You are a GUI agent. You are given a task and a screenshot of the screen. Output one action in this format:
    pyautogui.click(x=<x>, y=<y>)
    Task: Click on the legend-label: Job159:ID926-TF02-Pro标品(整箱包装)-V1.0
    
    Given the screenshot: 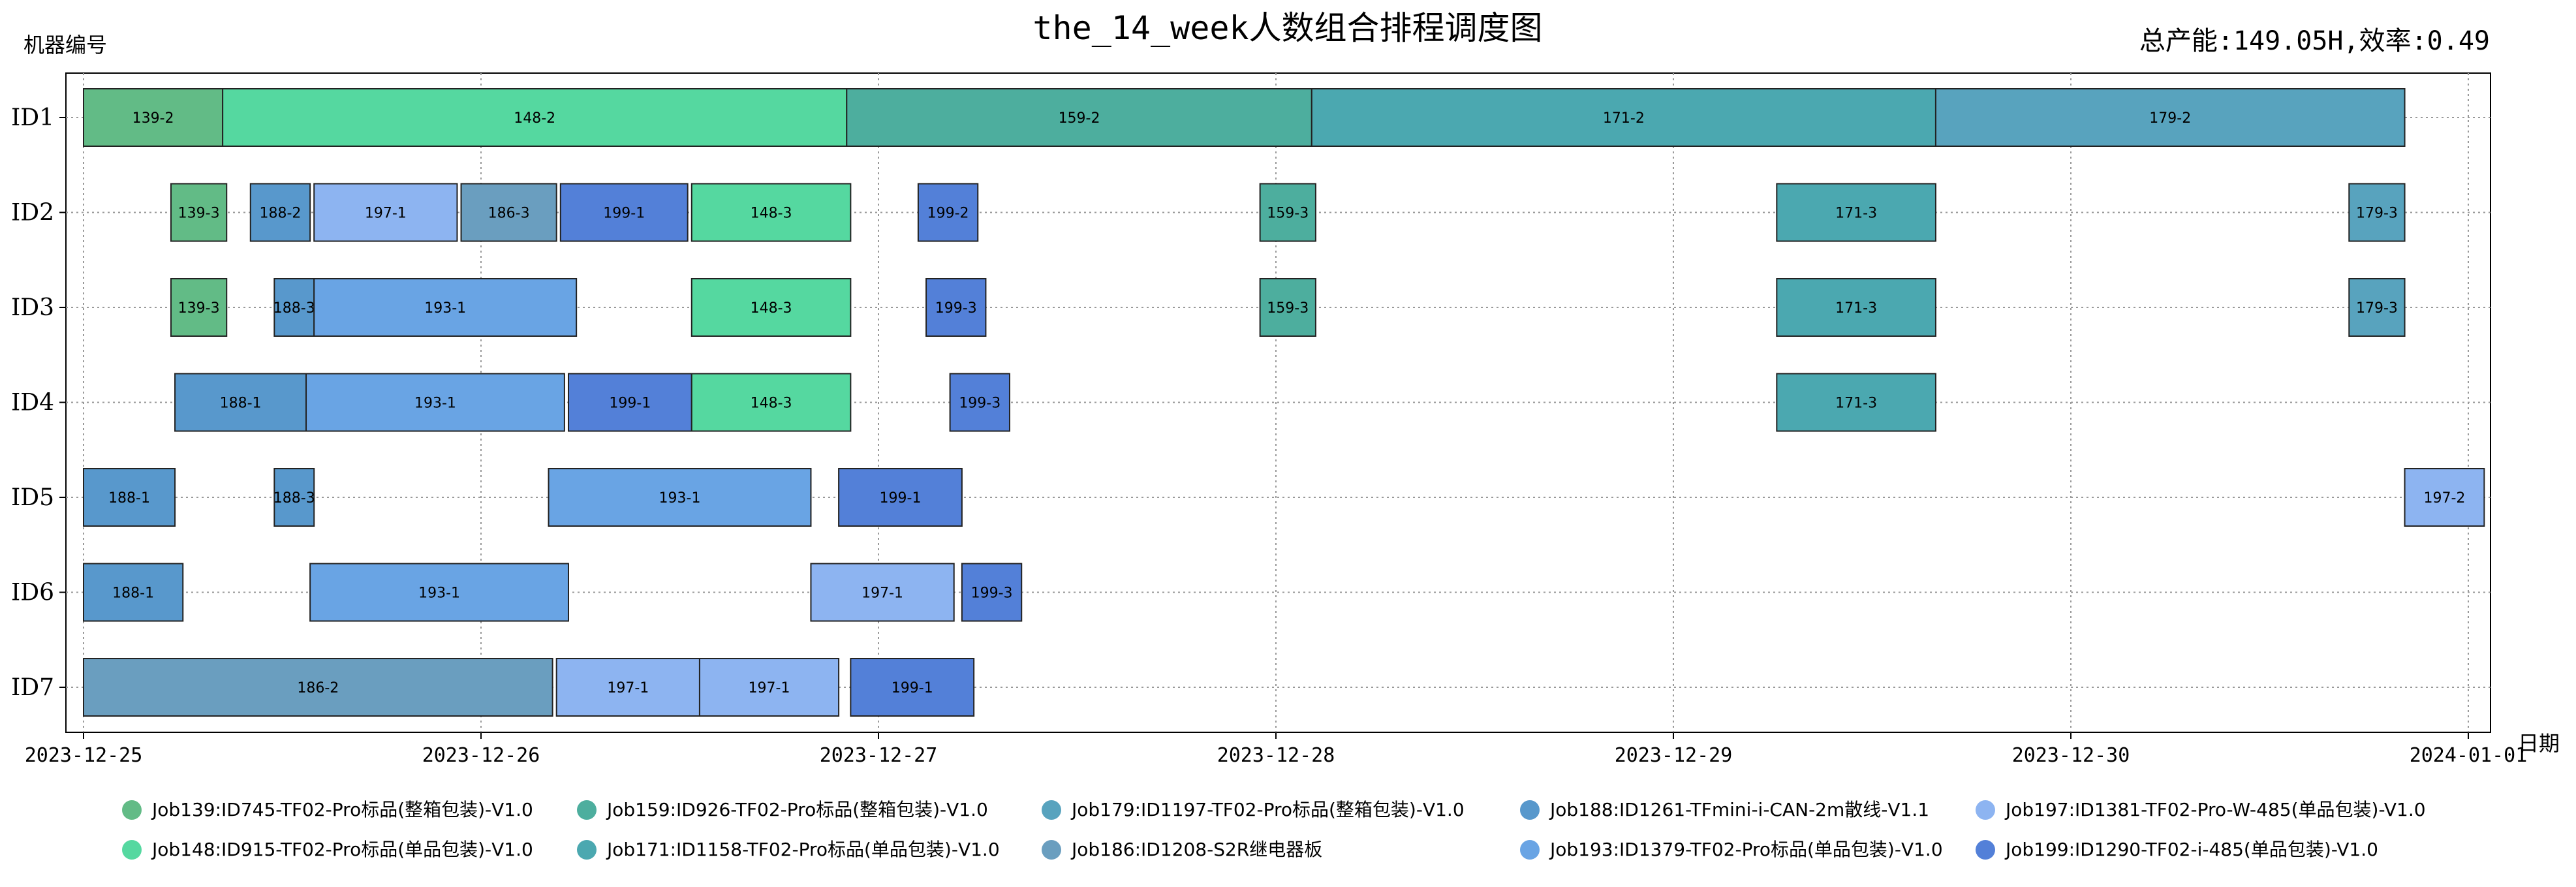 What is the action you would take?
    pyautogui.click(x=797, y=809)
    